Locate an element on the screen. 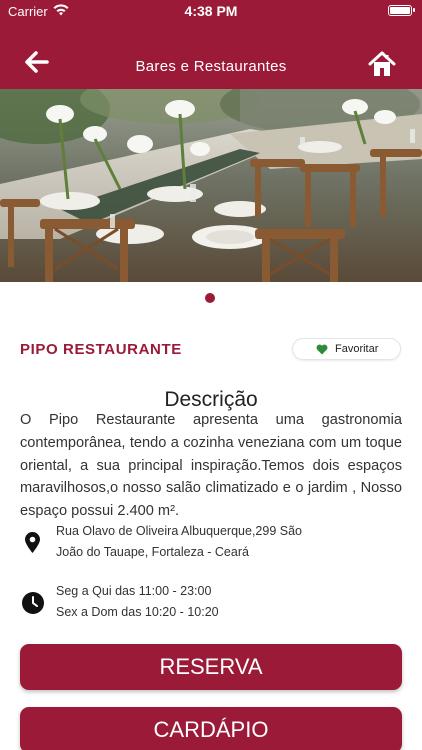  status-bar: Carrier 4:38 PM is located at coordinates (211, 12).